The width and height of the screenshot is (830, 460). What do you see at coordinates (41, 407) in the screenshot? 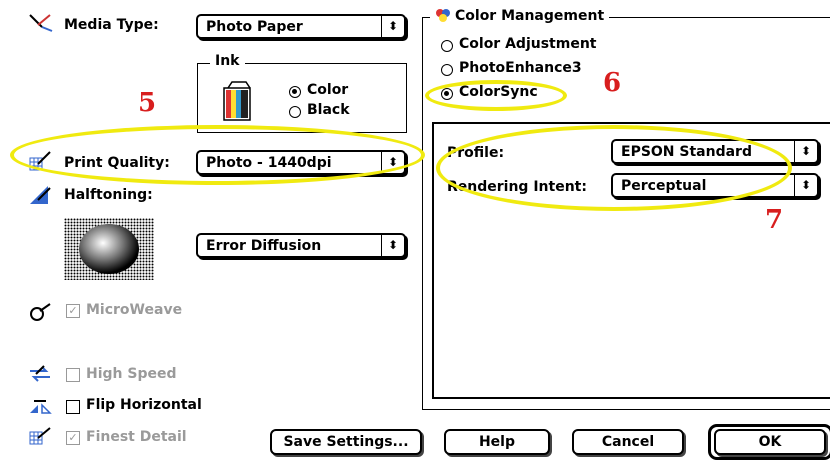
I see `flip-horizontal-icon` at bounding box center [41, 407].